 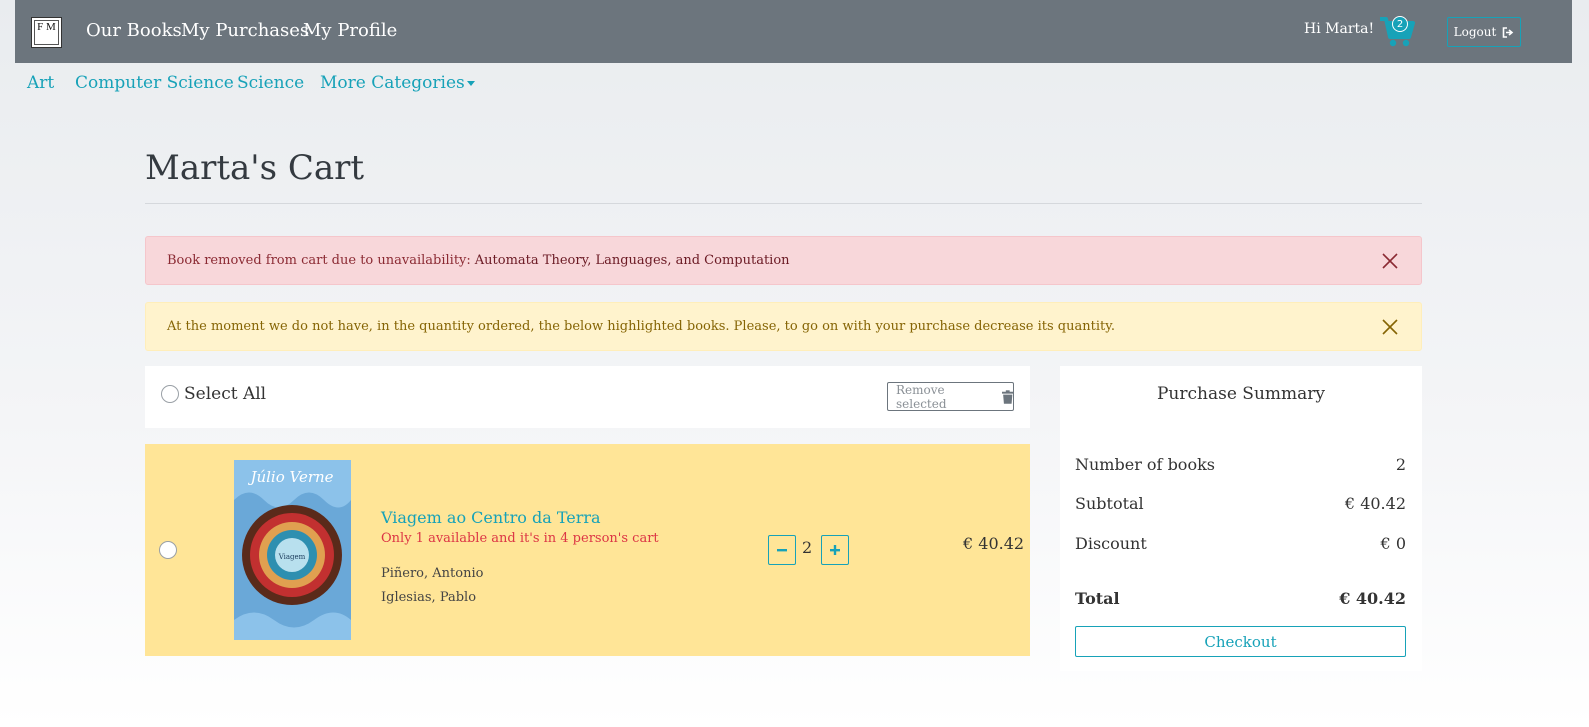 I want to click on nav-our-books: Our Books, so click(x=134, y=30).